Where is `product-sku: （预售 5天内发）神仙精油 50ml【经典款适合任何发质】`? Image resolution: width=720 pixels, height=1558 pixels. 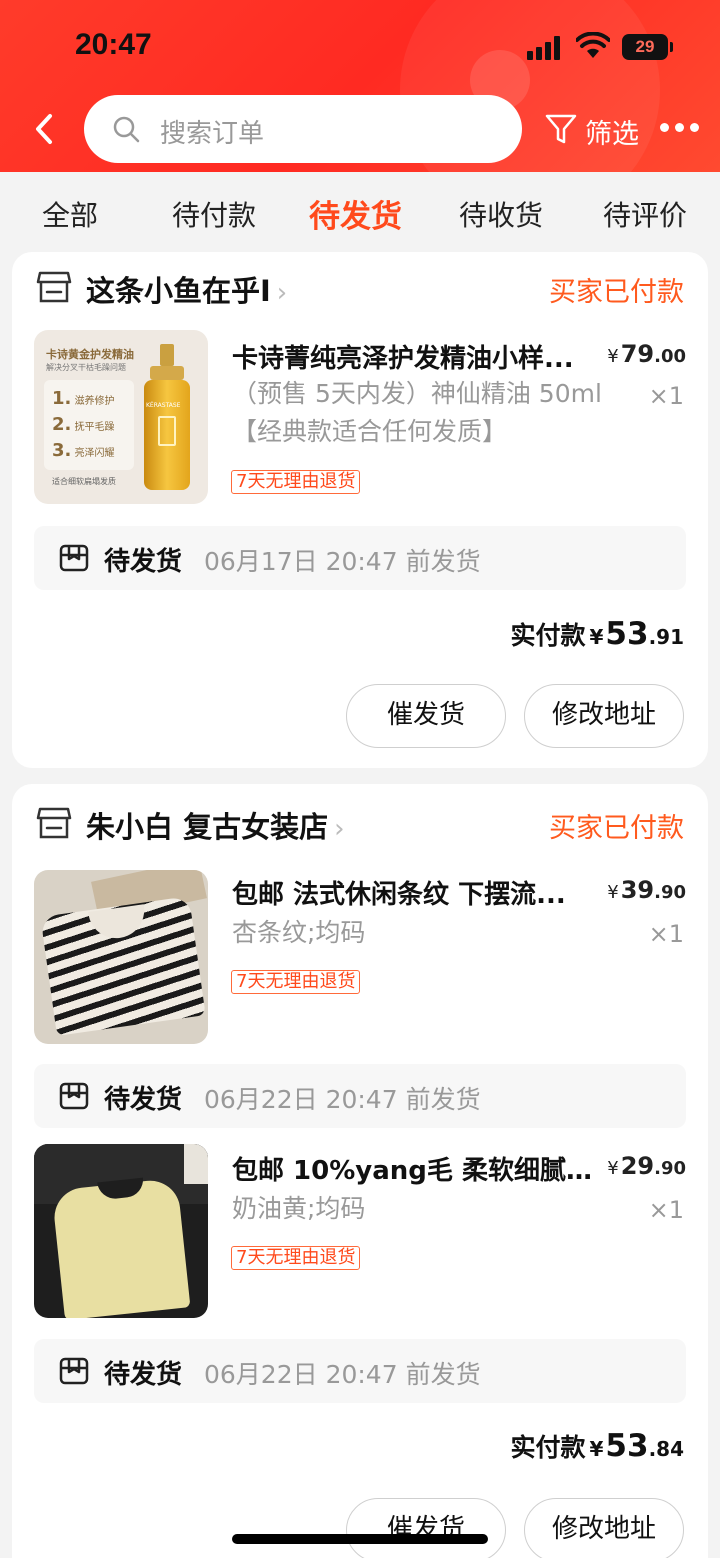
product-sku: （预售 5天内发）神仙精油 50ml【经典款适合任何发质】 is located at coordinates (417, 412).